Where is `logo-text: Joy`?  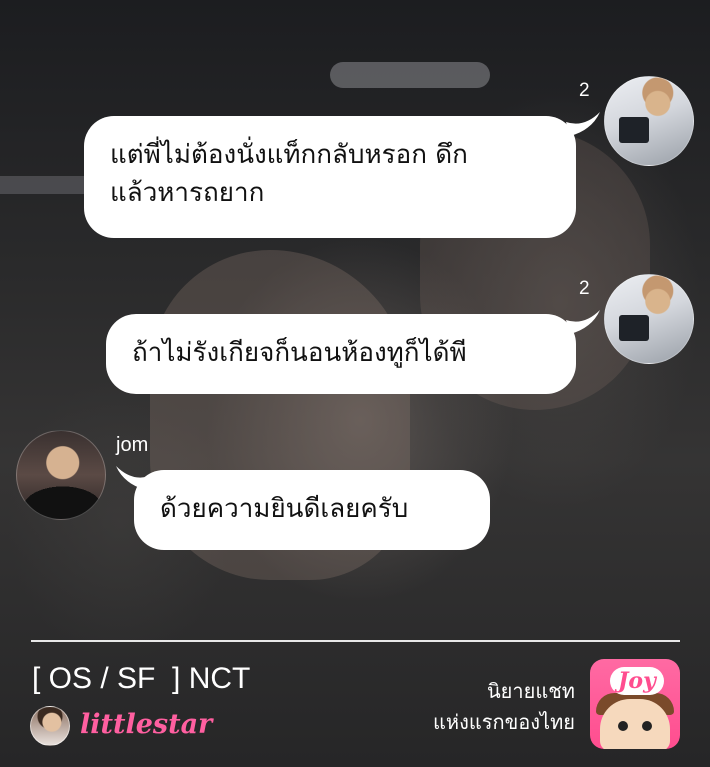 logo-text: Joy is located at coordinates (637, 681).